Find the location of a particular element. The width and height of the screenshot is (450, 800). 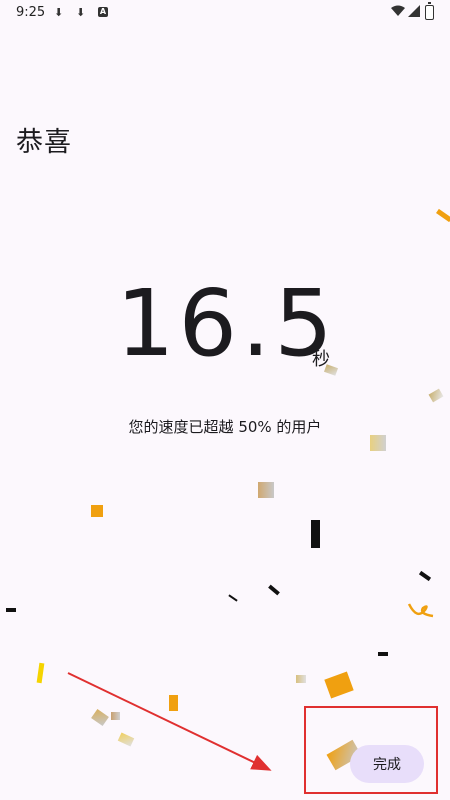

annotation-highlight-box is located at coordinates (371, 750).